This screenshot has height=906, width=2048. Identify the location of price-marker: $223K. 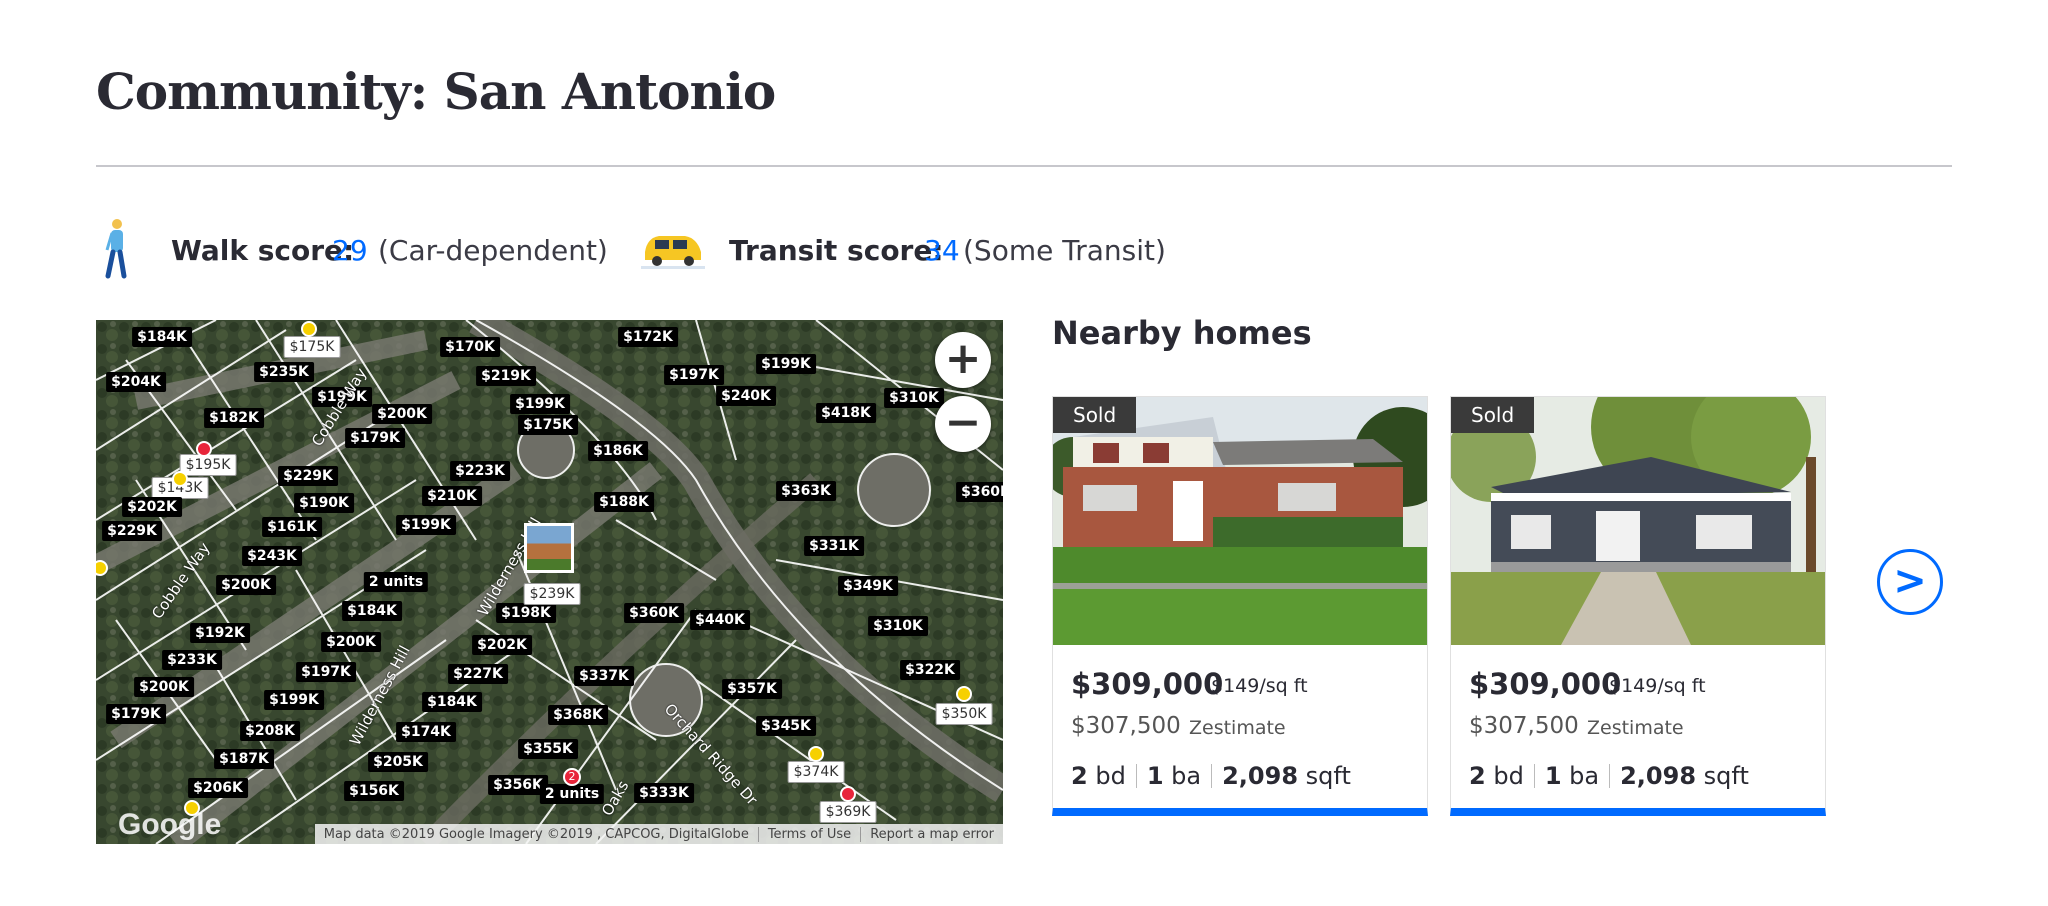
(480, 471).